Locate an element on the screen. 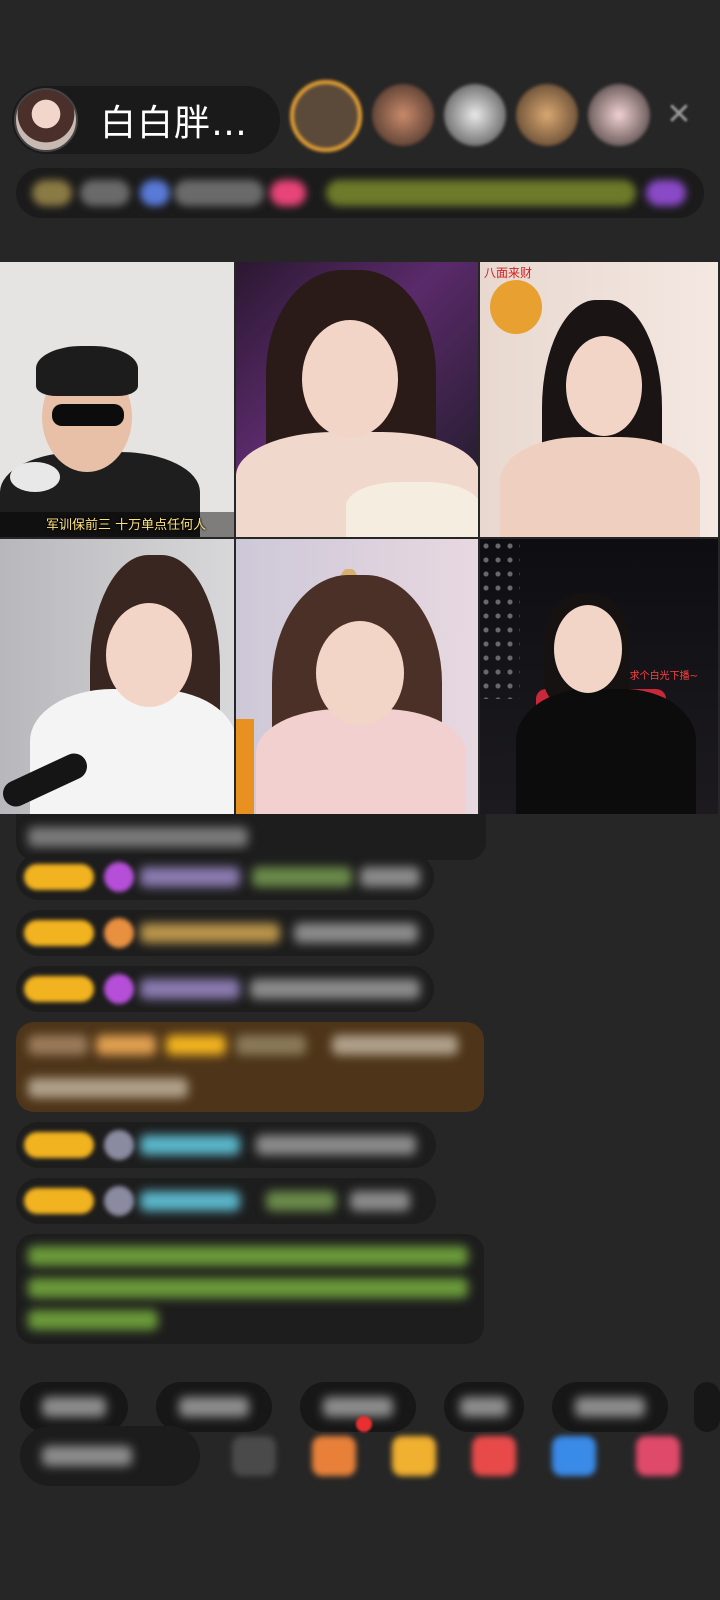  video-tile-guest-1: 军训保前三 十万单点任何人 is located at coordinates (118, 400).